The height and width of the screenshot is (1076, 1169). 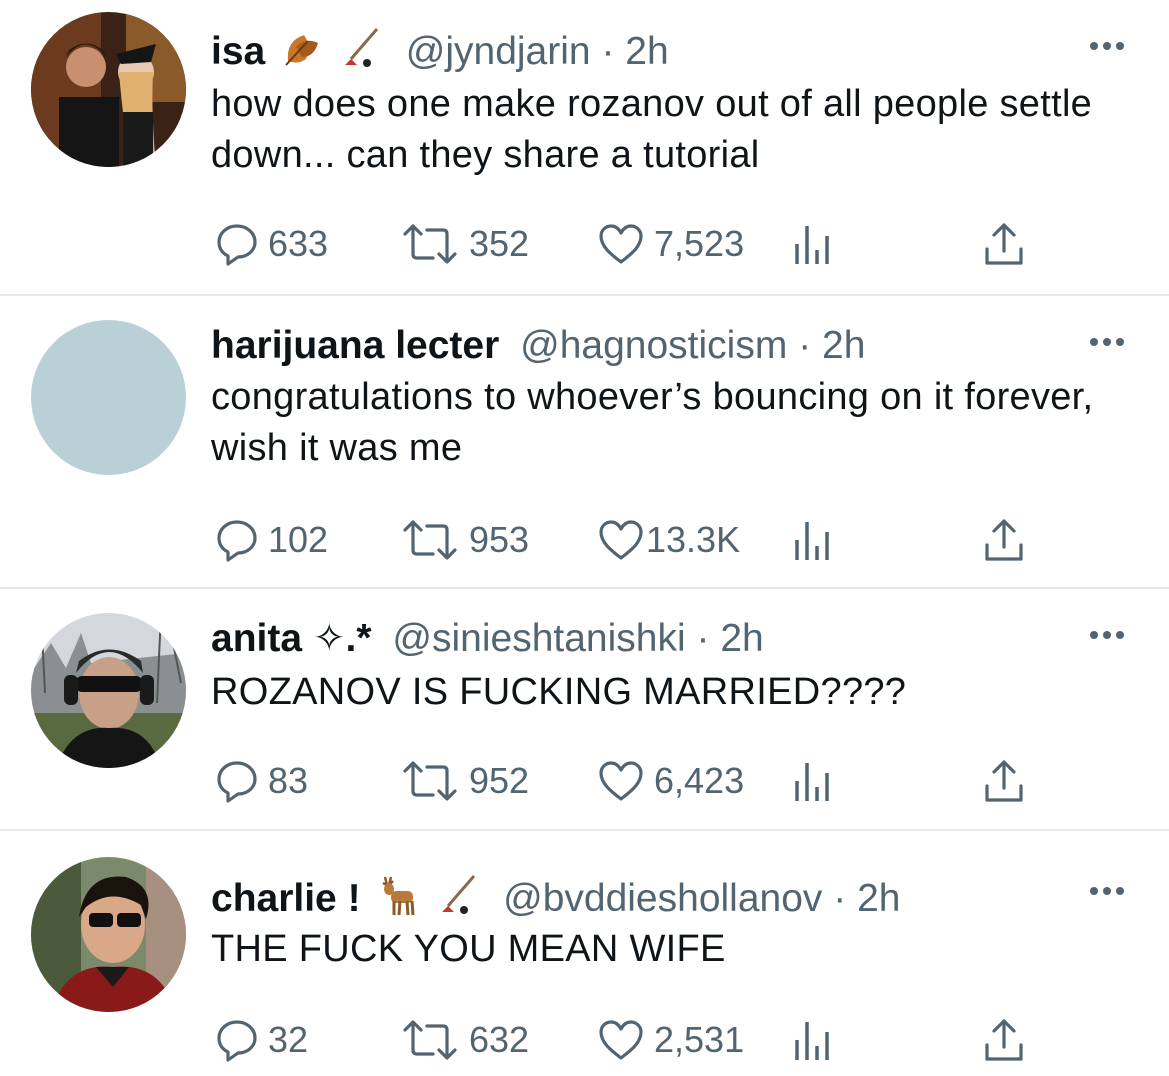 I want to click on reply-count: 83, so click(x=288, y=780).